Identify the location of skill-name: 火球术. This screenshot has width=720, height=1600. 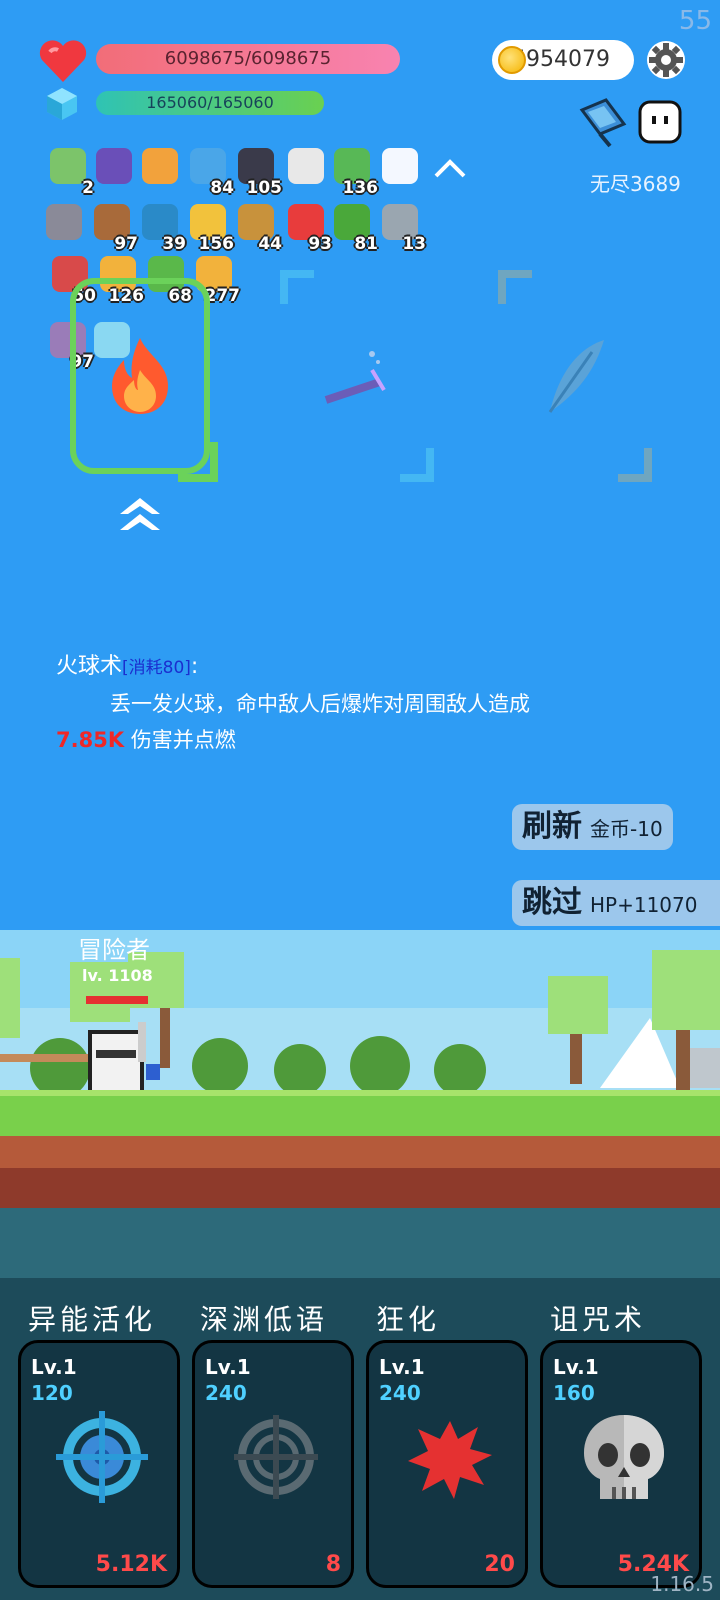
(89, 666).